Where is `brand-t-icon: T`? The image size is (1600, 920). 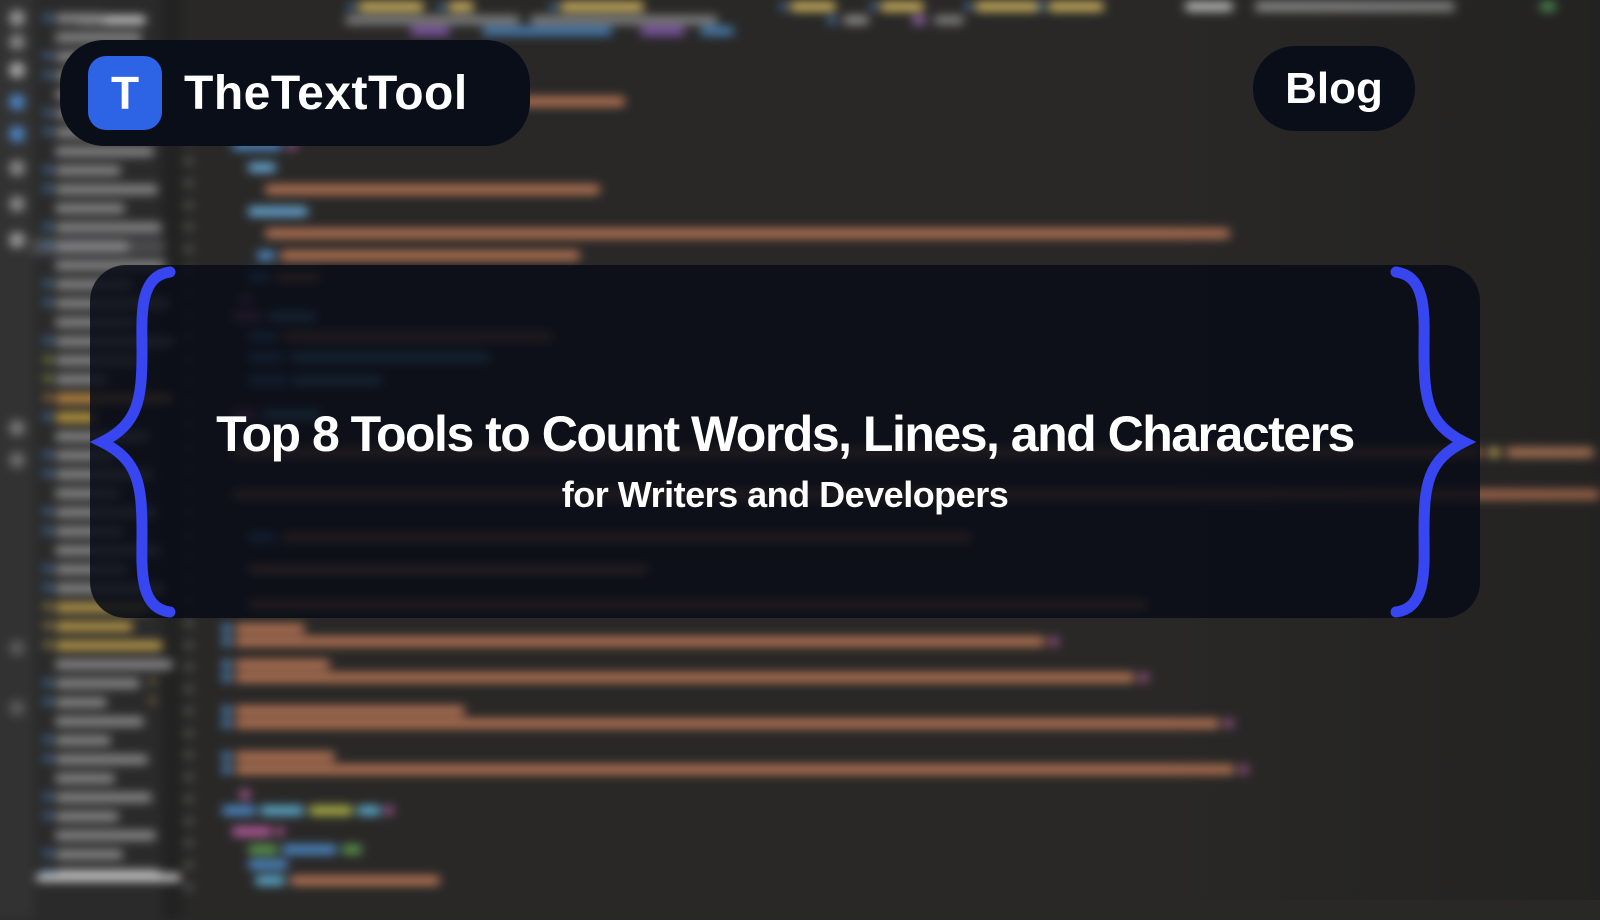
brand-t-icon: T is located at coordinates (125, 93).